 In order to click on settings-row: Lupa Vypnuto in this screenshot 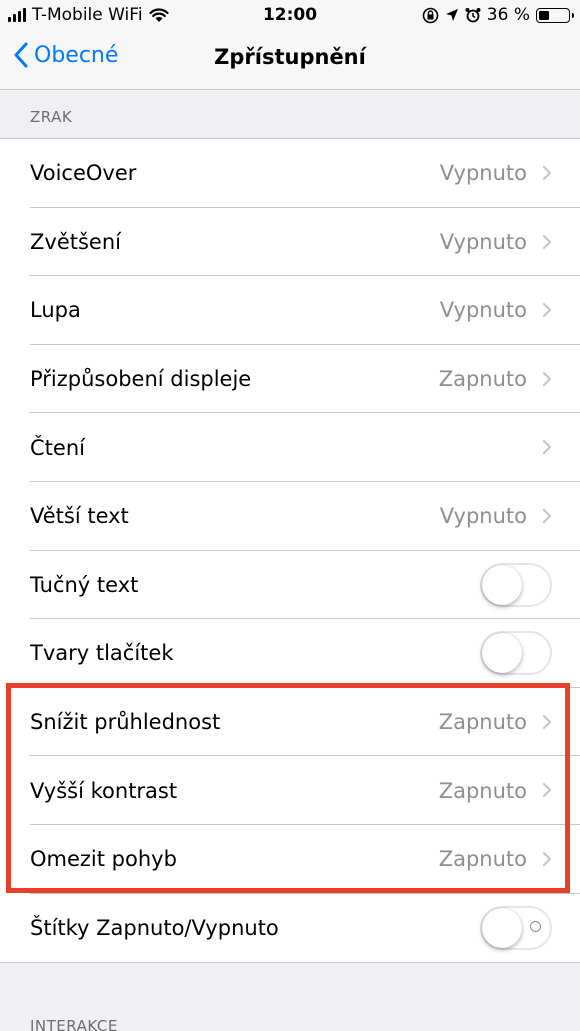, I will do `click(290, 310)`.